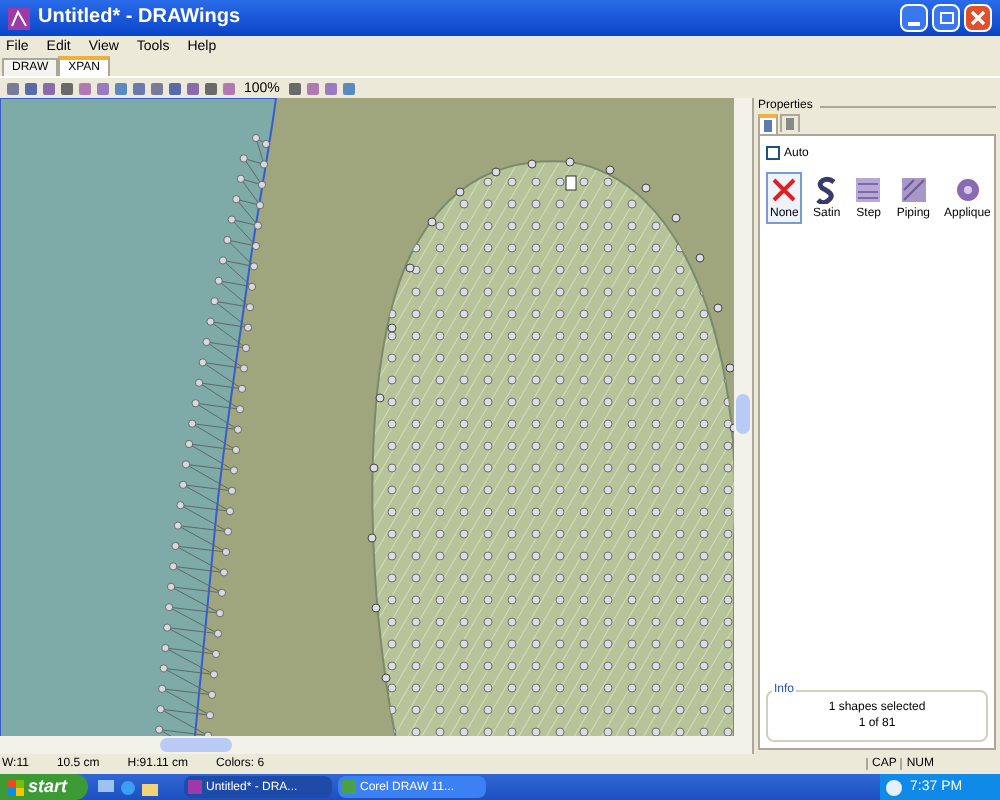 This screenshot has height=800, width=1000. I want to click on step-stitch-icon, so click(868, 190).